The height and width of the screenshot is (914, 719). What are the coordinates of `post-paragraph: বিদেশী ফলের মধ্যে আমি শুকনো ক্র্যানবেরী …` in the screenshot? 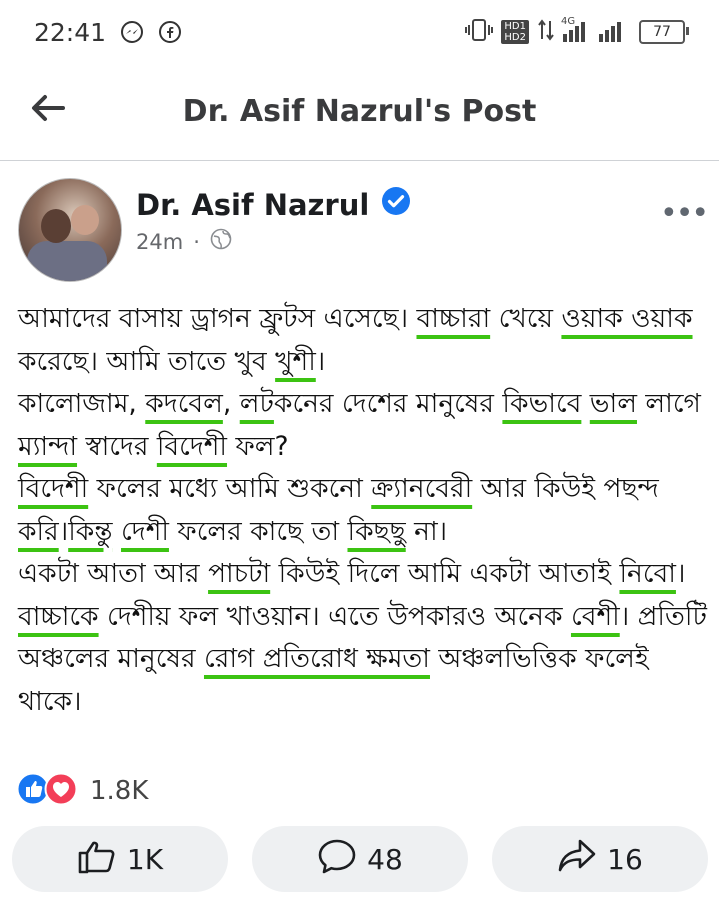 It's located at (363, 510).